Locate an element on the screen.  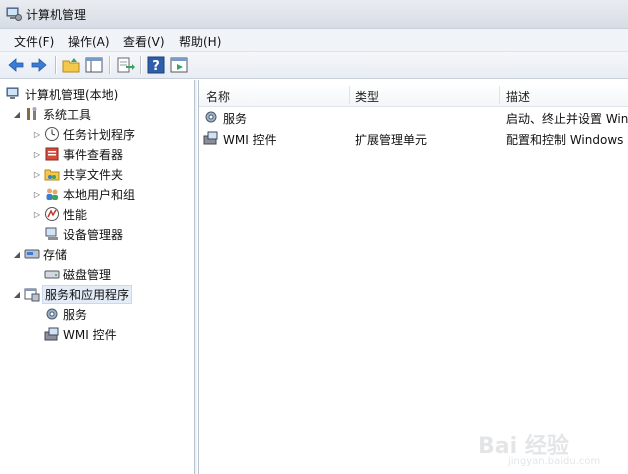
column-name-header: 名称 is located at coordinates (218, 96).